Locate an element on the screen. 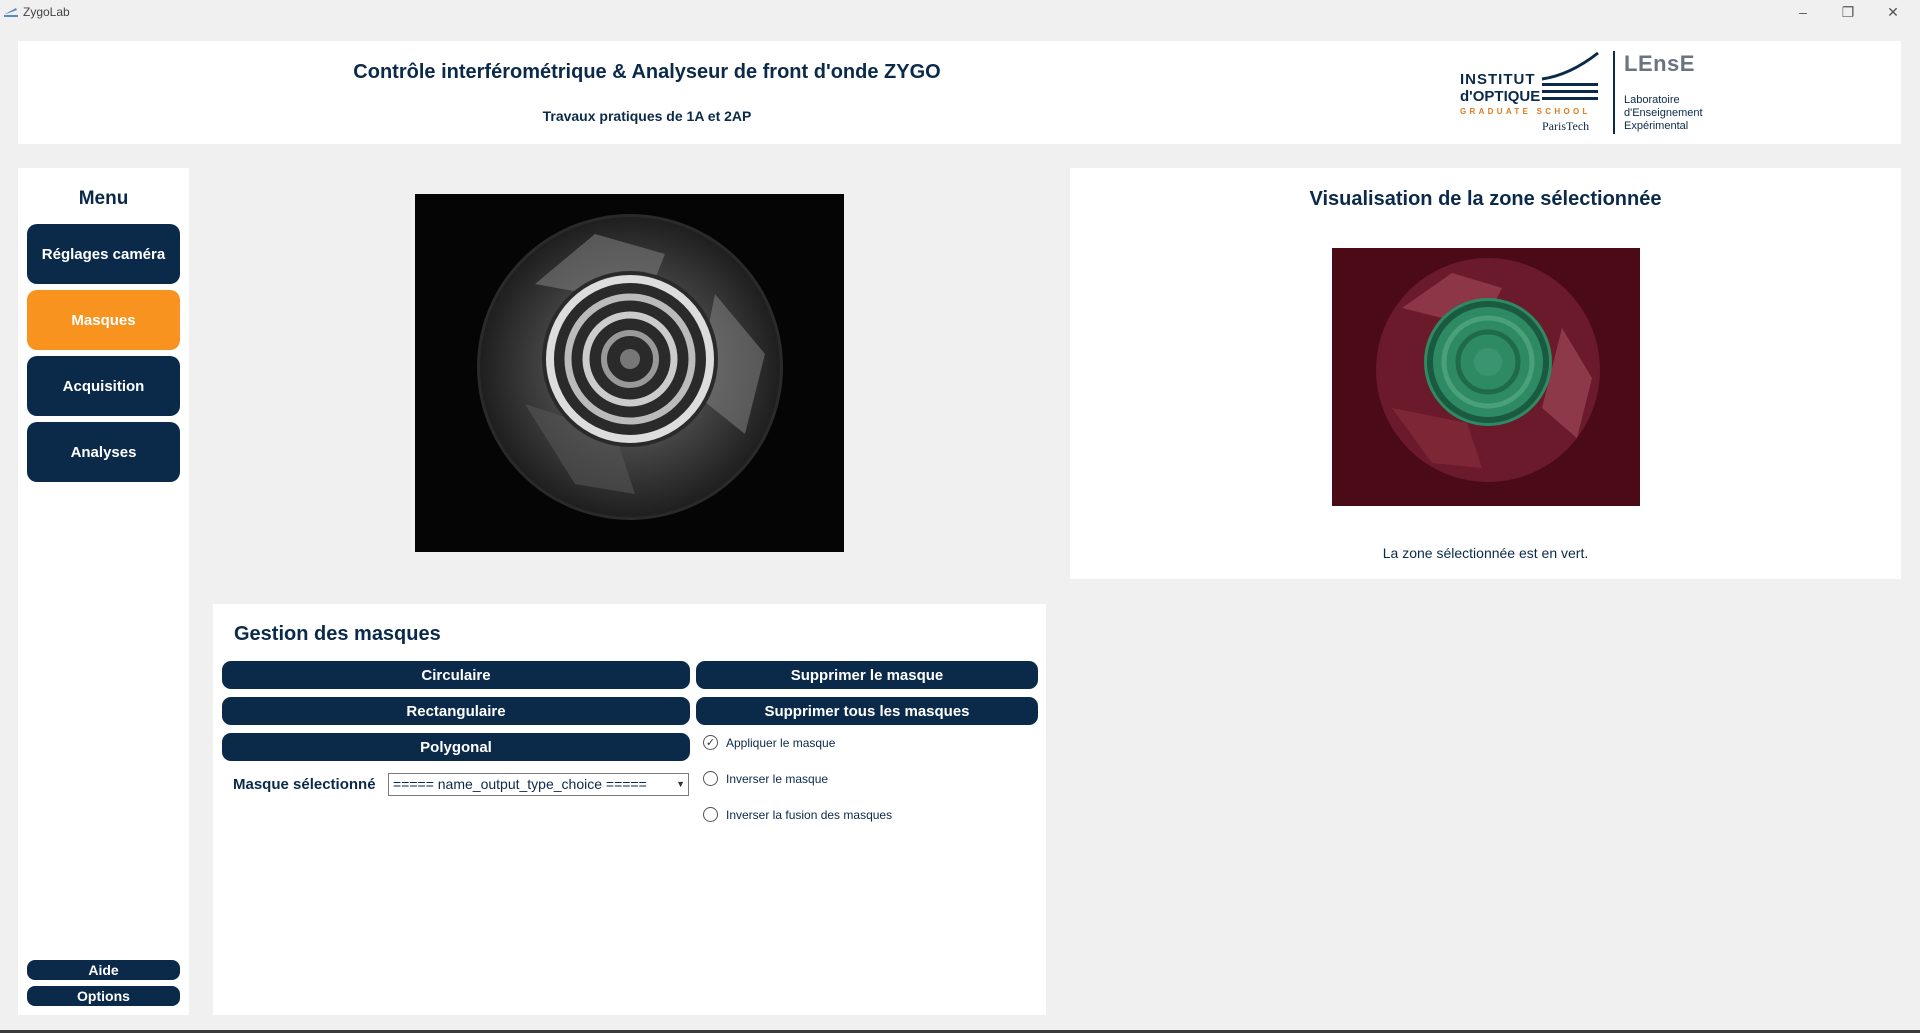 This screenshot has width=1920, height=1033. delete-mask-button: Supprimer le masque is located at coordinates (867, 675).